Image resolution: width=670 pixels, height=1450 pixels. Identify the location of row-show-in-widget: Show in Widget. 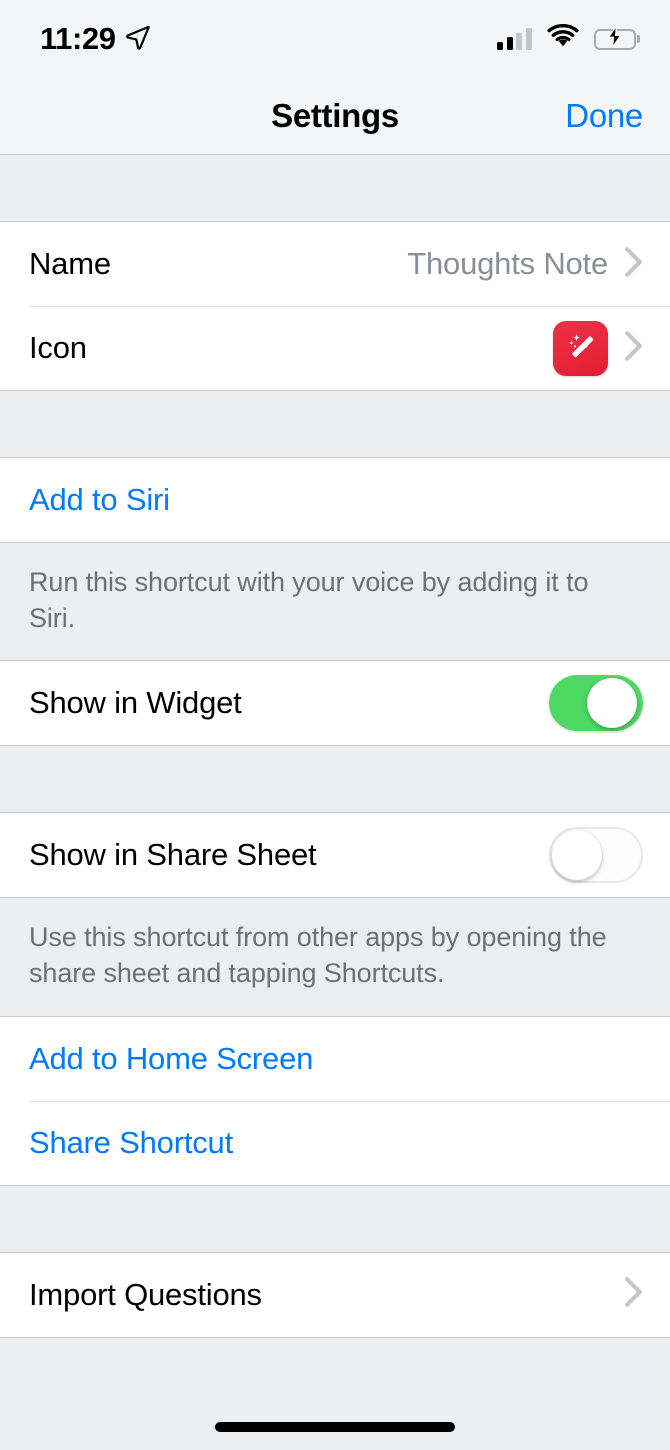
(335, 703).